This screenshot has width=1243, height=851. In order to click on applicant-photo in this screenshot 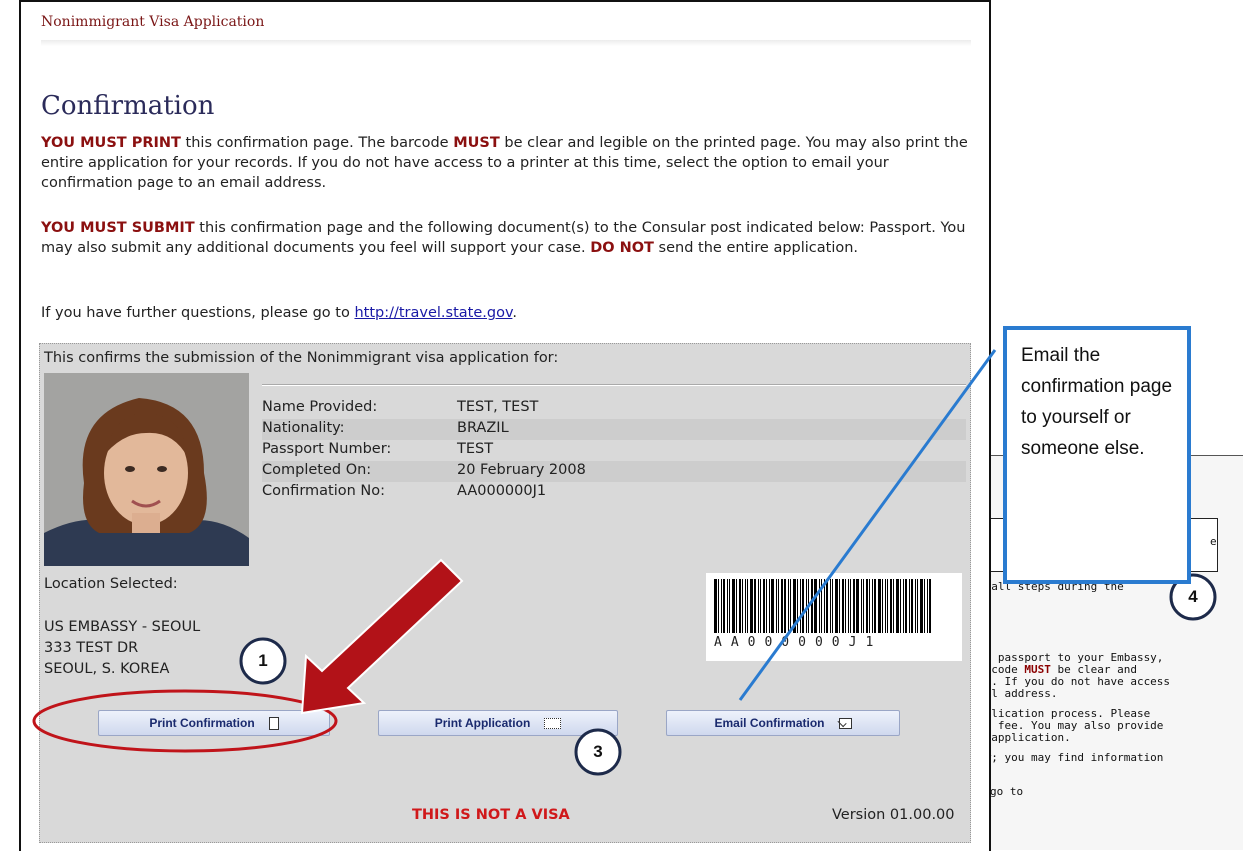, I will do `click(146, 469)`.